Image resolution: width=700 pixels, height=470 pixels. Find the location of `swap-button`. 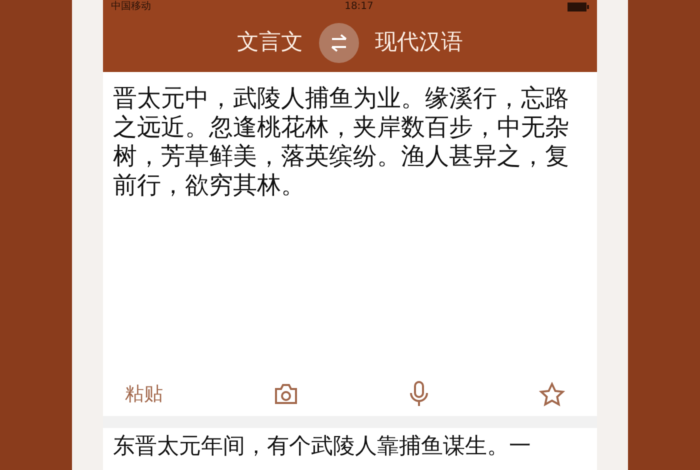

swap-button is located at coordinates (339, 42).